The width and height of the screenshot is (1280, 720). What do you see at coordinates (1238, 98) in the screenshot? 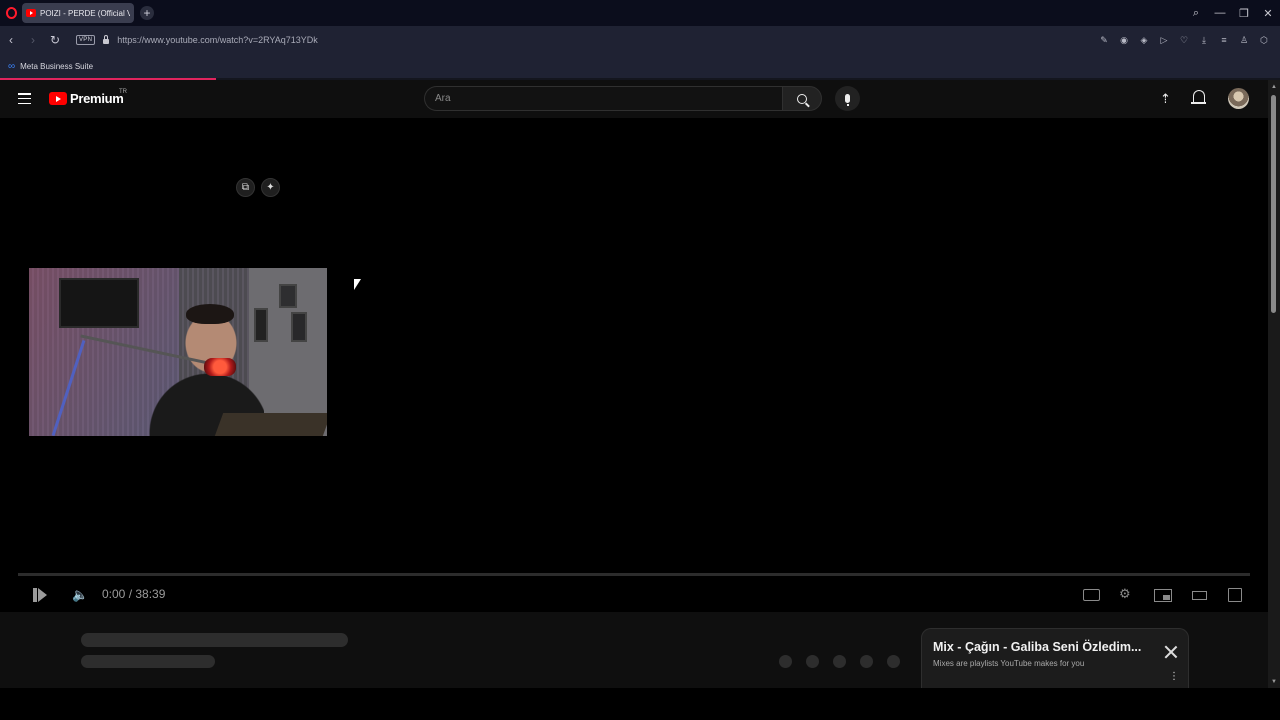
I see `avatar` at bounding box center [1238, 98].